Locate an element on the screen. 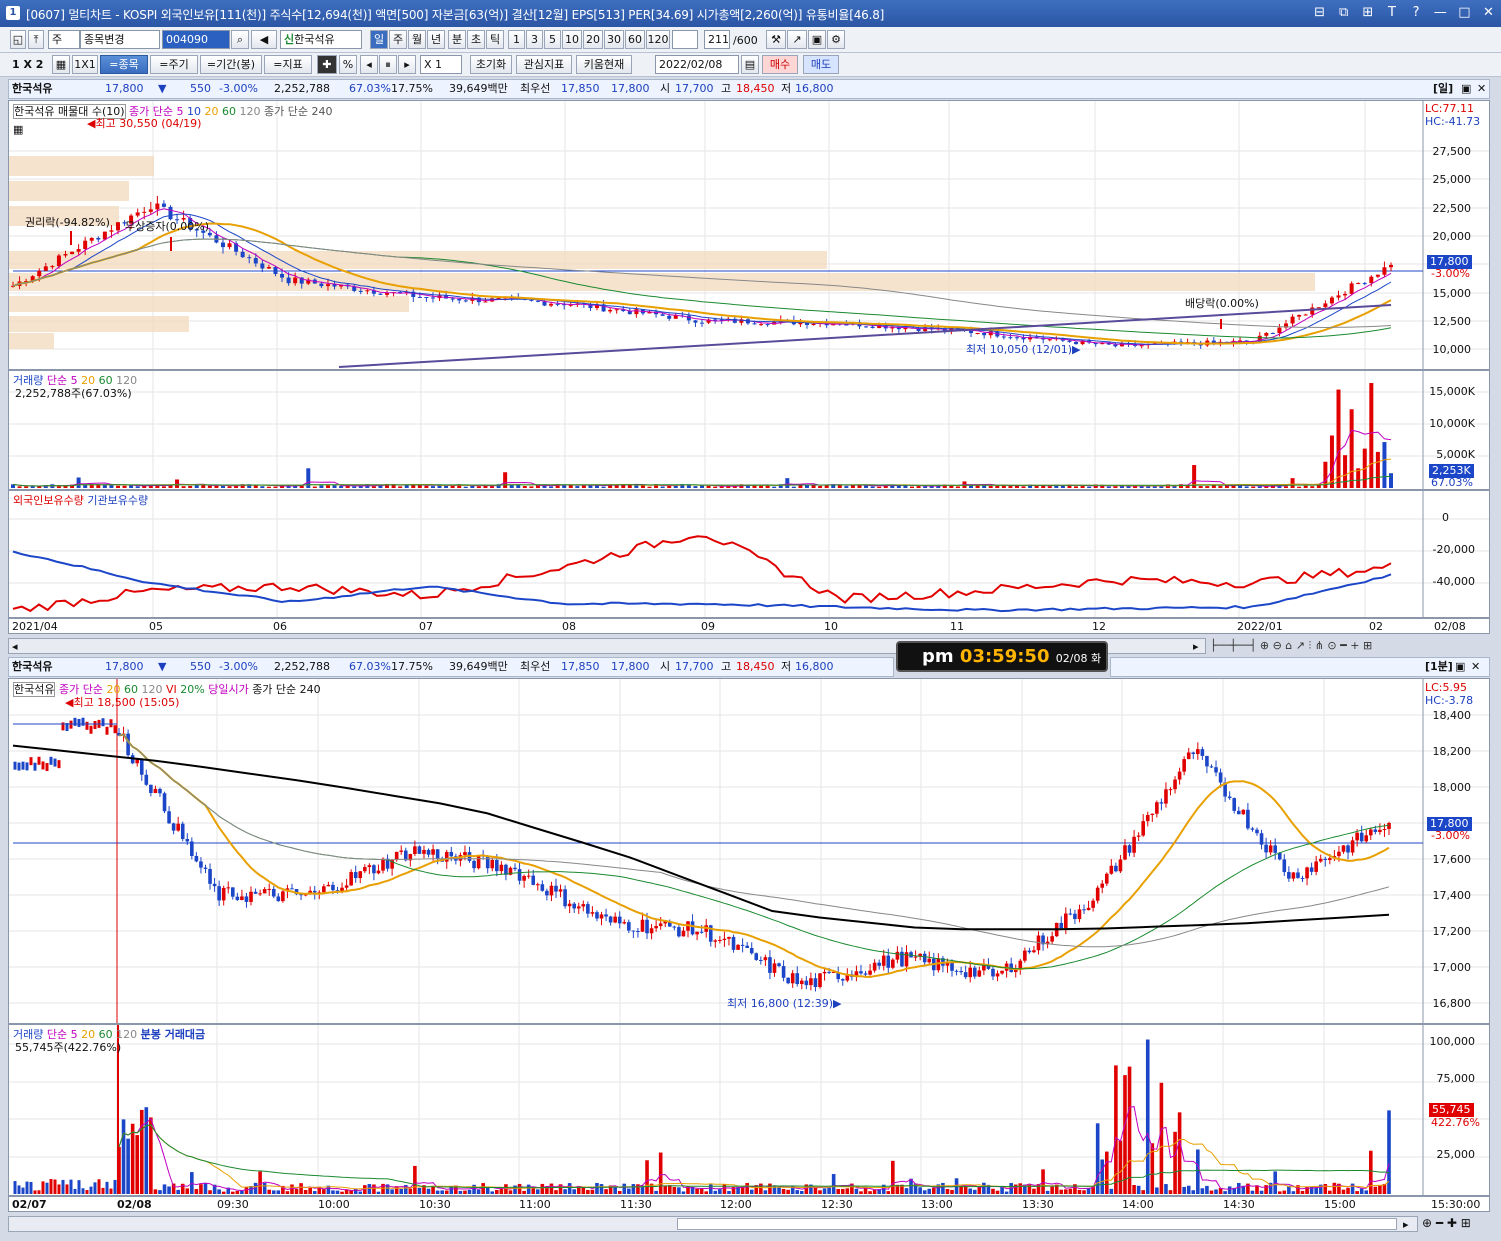 This screenshot has height=1241, width=1501. minimize-icon: — is located at coordinates (1440, 12).